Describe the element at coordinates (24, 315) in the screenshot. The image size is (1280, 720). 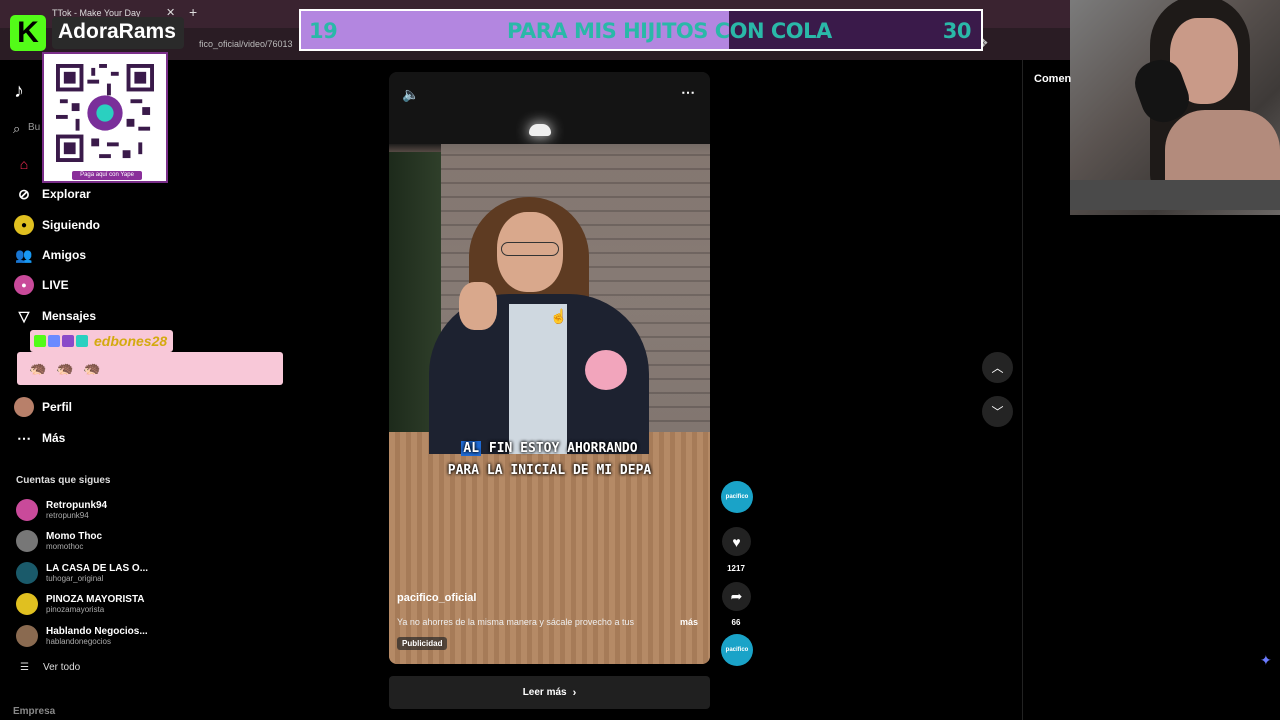
I see `messages-icon: ▽` at that location.